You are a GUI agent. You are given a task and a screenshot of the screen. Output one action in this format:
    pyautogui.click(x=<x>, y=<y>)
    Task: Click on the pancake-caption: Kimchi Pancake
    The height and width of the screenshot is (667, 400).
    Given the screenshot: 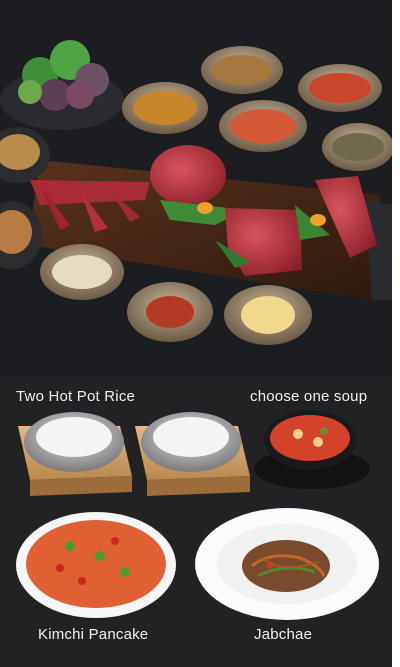 What is the action you would take?
    pyautogui.click(x=93, y=634)
    